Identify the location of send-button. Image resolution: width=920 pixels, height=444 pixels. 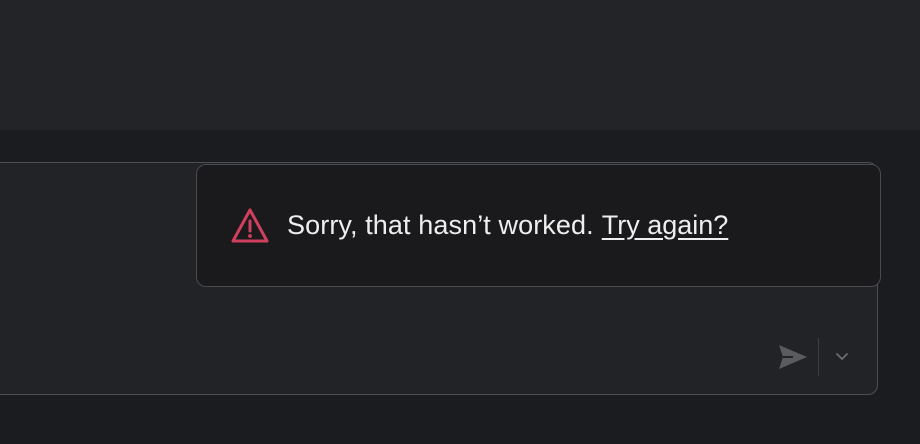
(793, 357).